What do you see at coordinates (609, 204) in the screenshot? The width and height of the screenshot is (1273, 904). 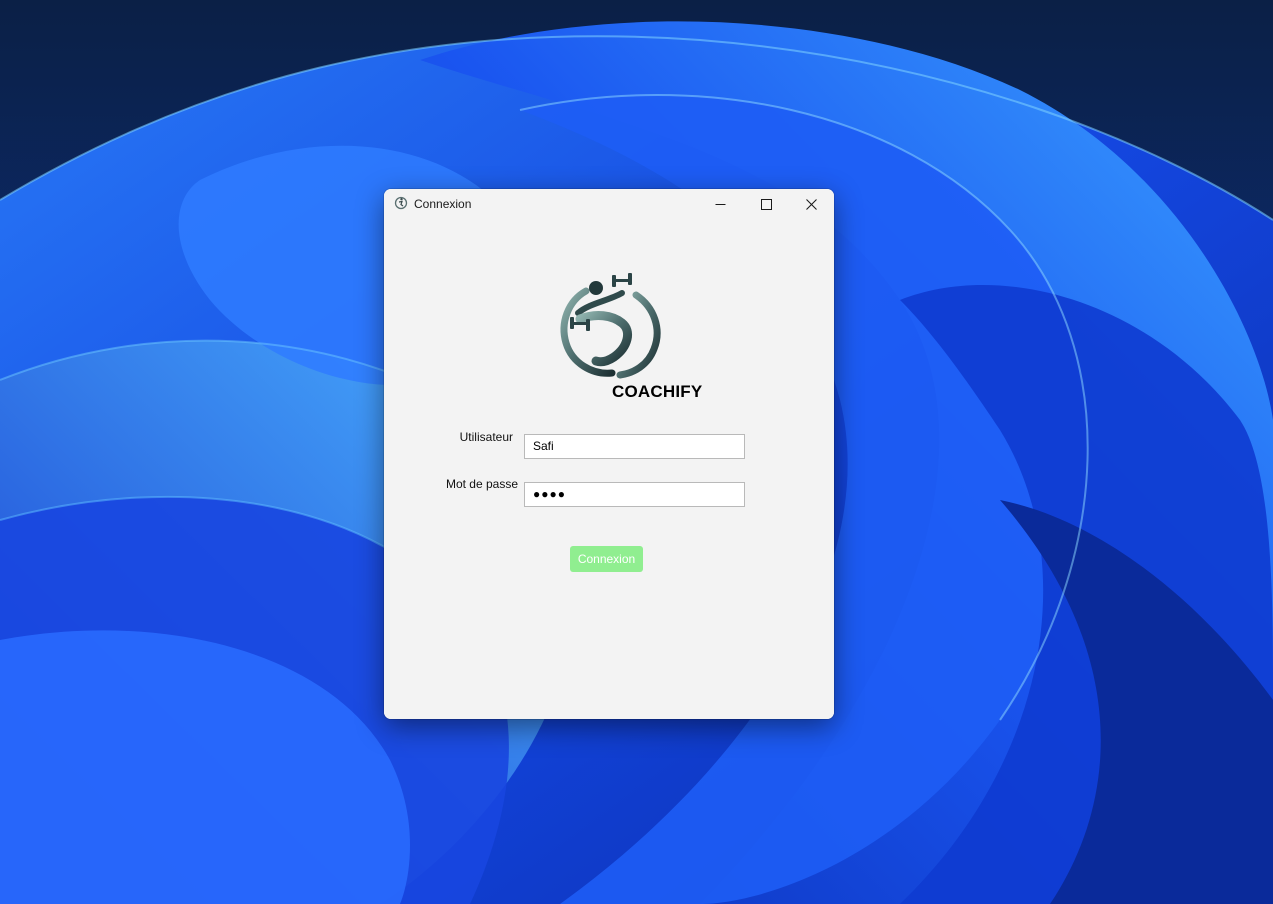 I see `window-titlebar: Connexion` at bounding box center [609, 204].